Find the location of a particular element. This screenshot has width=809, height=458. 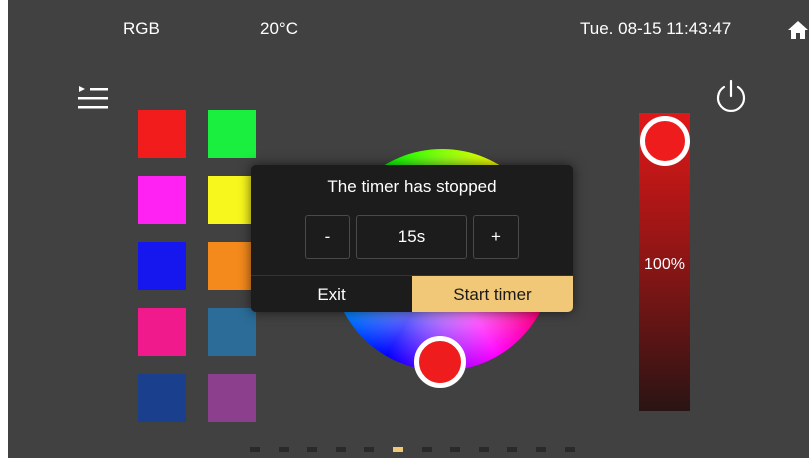

swatch-yellow is located at coordinates (232, 200).